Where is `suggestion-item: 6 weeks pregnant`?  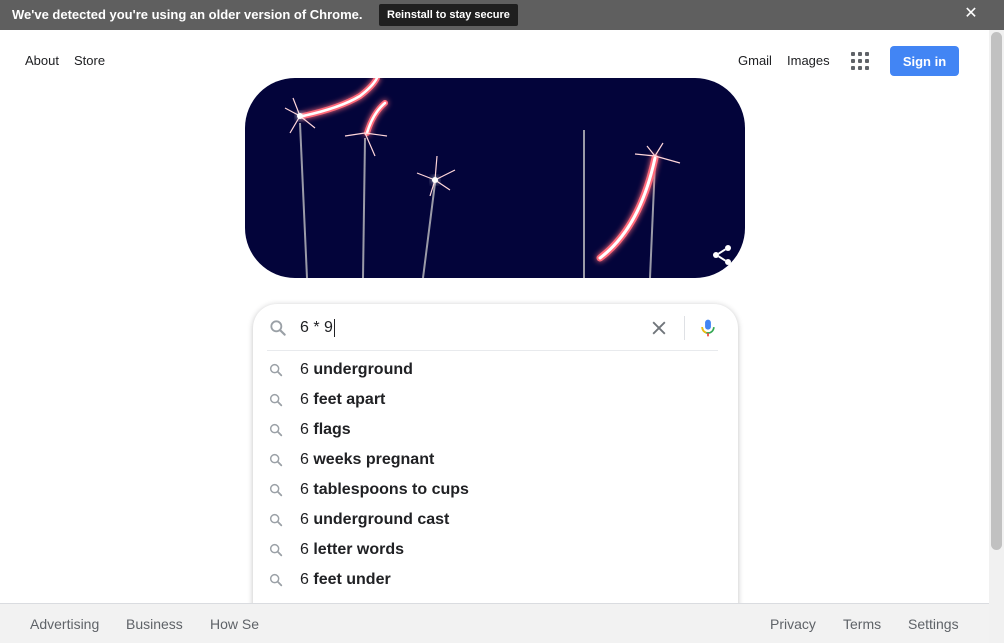
suggestion-item: 6 weeks pregnant is located at coordinates (495, 460).